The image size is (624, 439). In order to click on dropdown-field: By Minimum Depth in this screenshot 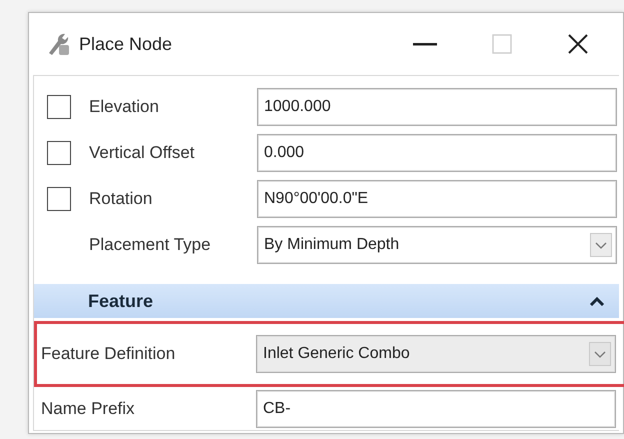, I will do `click(437, 245)`.